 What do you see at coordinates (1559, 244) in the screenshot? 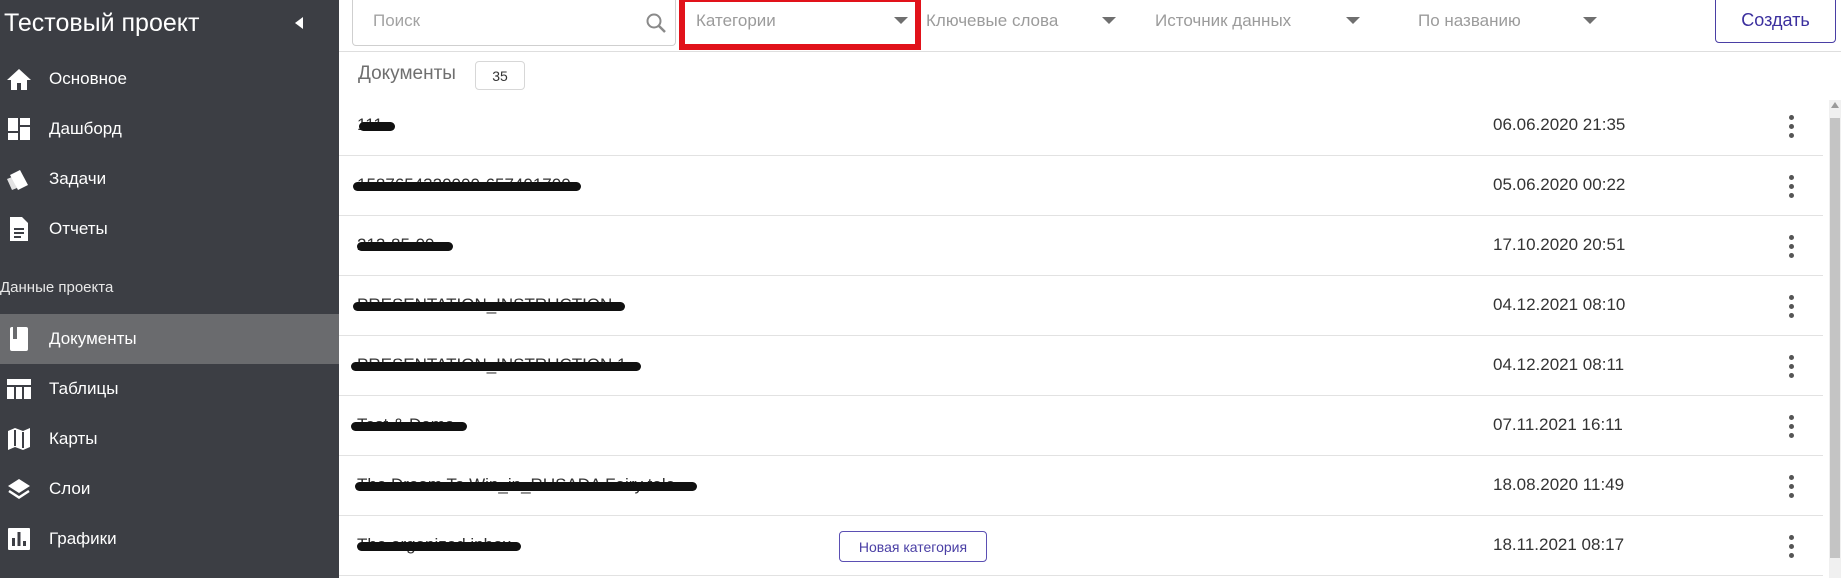
I see `document-date: 17.10.2020 20:51` at bounding box center [1559, 244].